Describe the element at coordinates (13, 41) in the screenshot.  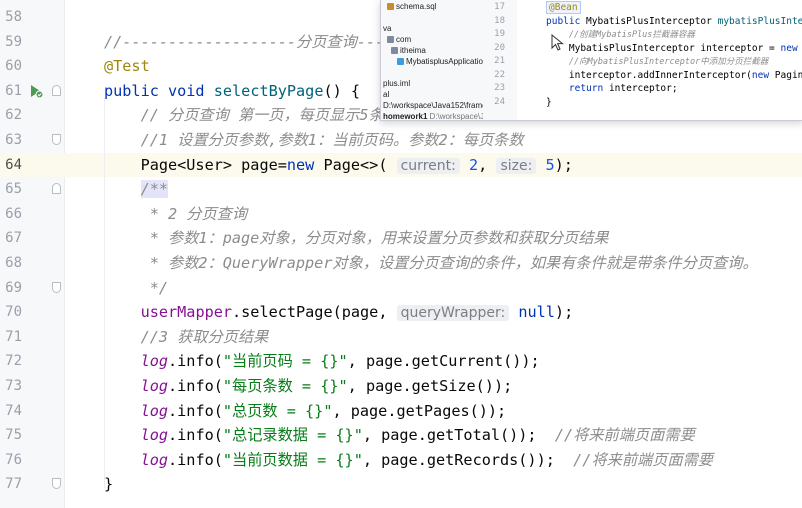
I see `line-number: 59` at that location.